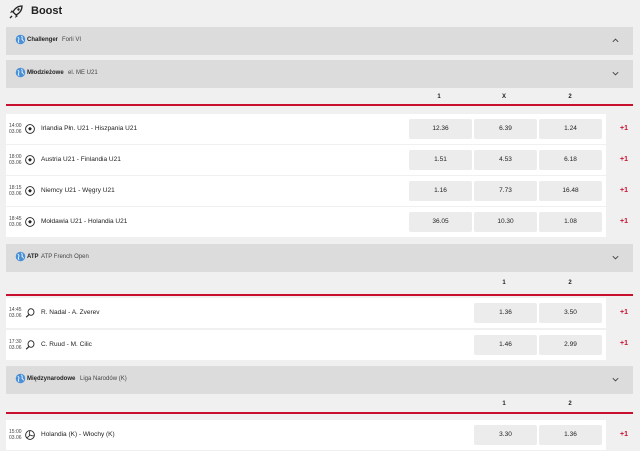  Describe the element at coordinates (15, 435) in the screenshot. I see `match-time: 15:00 03.06` at that location.